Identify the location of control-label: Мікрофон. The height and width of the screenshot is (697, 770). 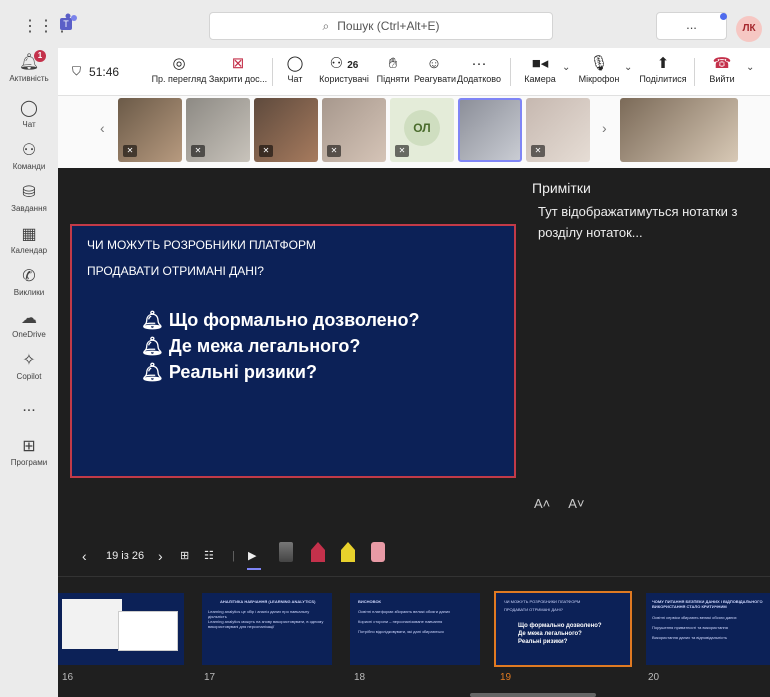
(599, 79).